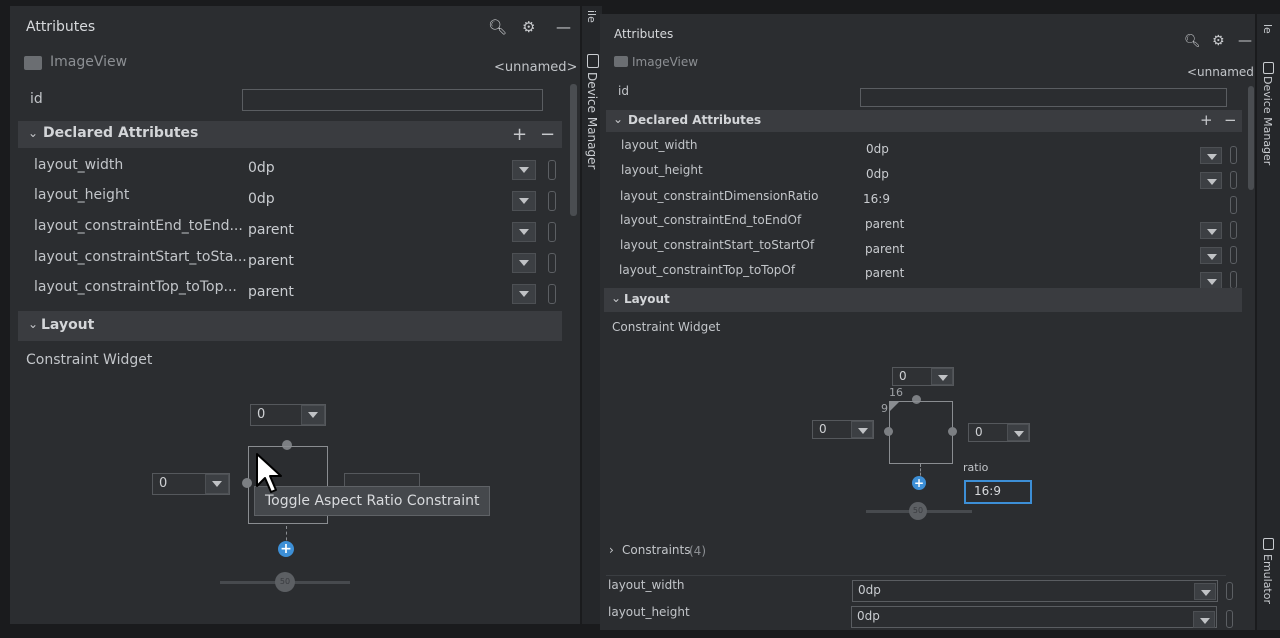 The width and height of the screenshot is (1280, 638). I want to click on attr-name: layout_constraintTop_toTopOf, so click(707, 270).